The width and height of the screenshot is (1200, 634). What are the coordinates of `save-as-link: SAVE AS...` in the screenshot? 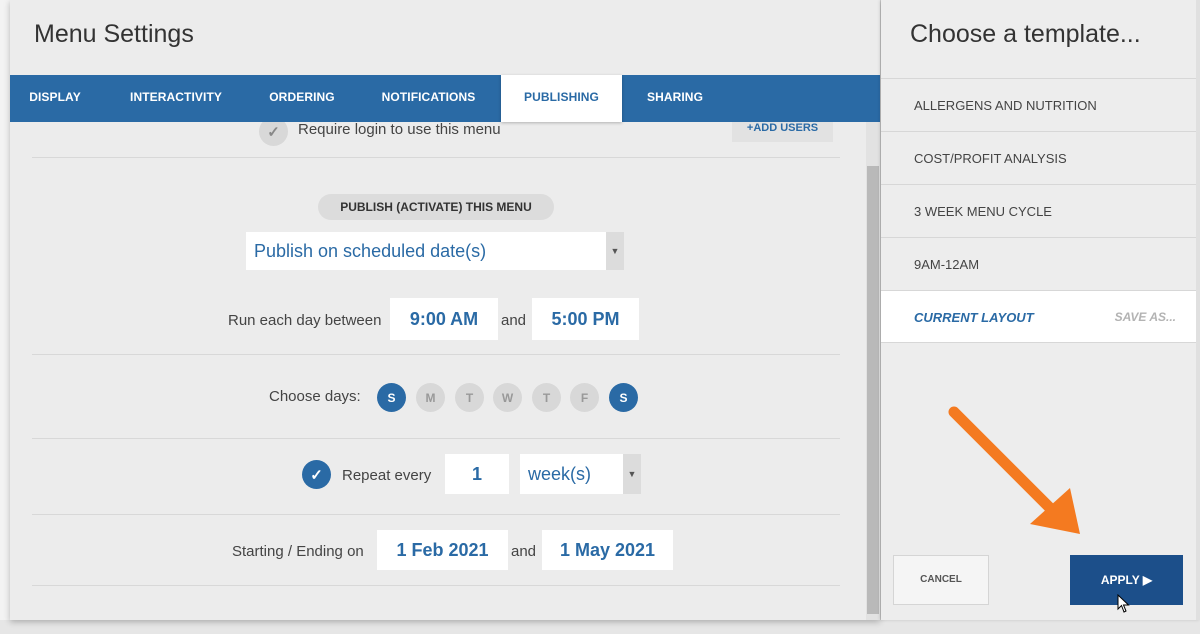 It's located at (1145, 317).